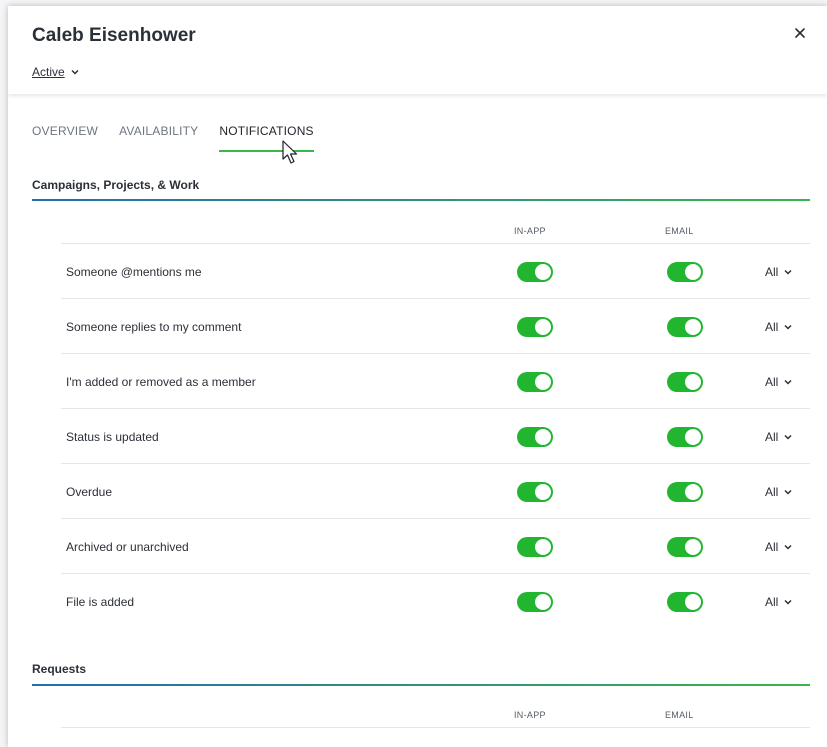 The height and width of the screenshot is (747, 827). Describe the element at coordinates (127, 547) in the screenshot. I see `row-label: Archived or unarchived` at that location.